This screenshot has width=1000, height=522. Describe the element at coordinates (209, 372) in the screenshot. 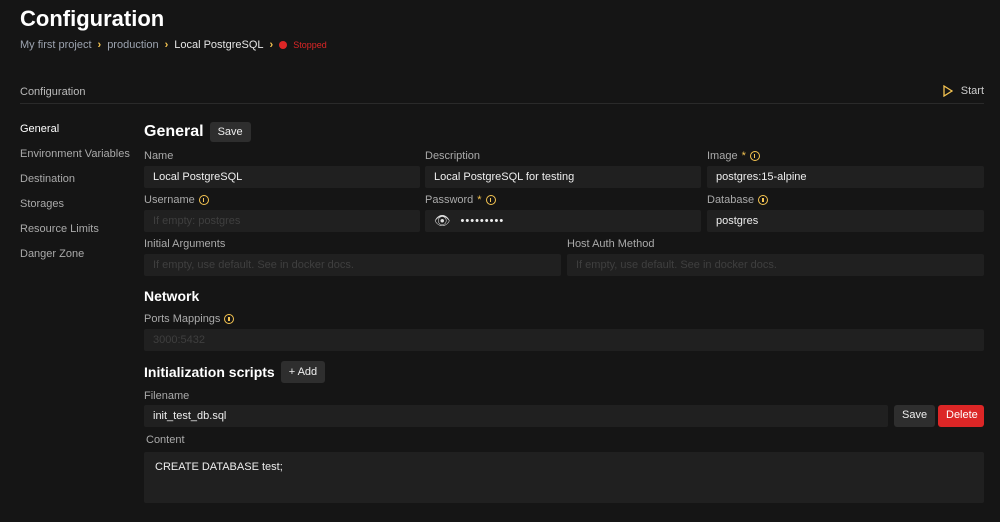

I see `section-init-title: Initialization scripts` at that location.